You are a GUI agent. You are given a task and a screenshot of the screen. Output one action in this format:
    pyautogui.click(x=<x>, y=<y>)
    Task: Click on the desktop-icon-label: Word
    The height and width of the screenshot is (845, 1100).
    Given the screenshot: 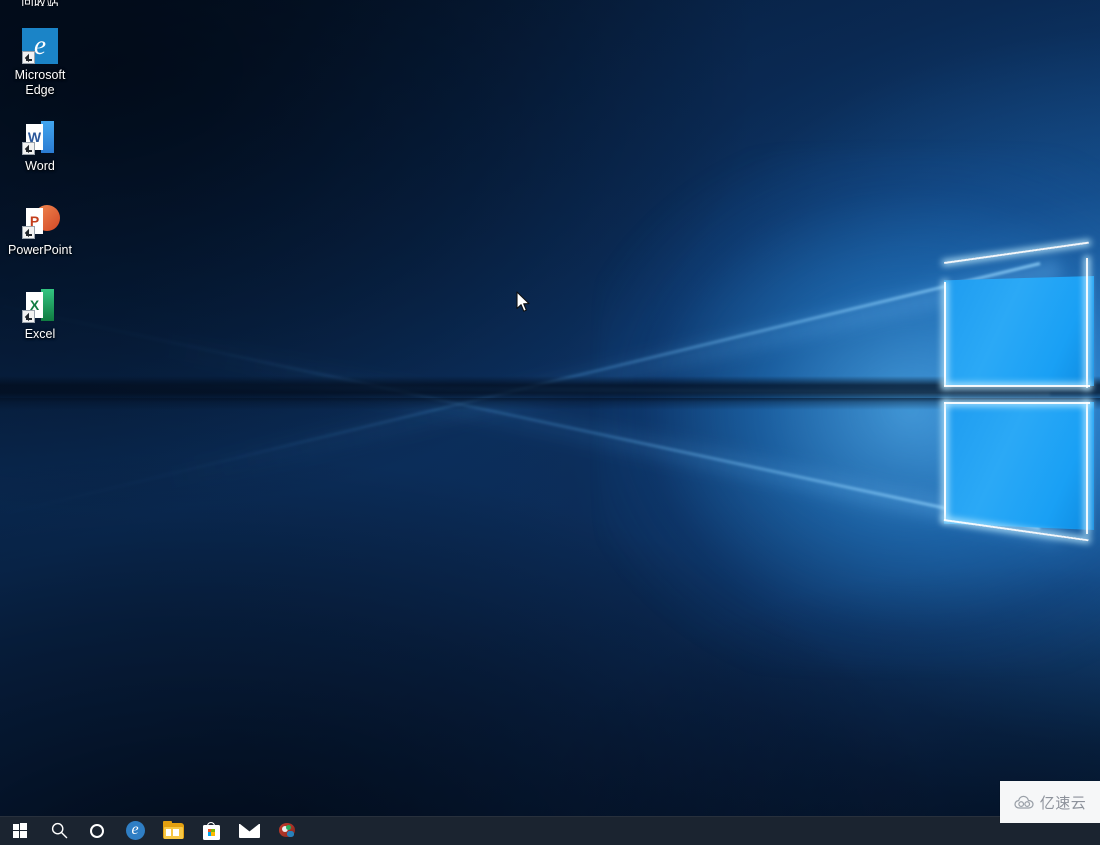 What is the action you would take?
    pyautogui.click(x=40, y=166)
    